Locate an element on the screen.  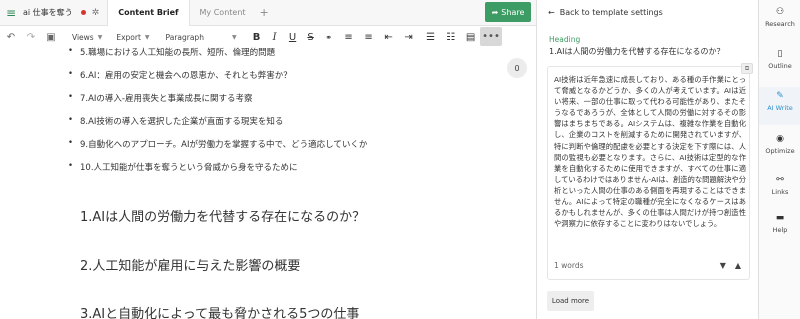
outdent-icon: ⇤ is located at coordinates (389, 37).